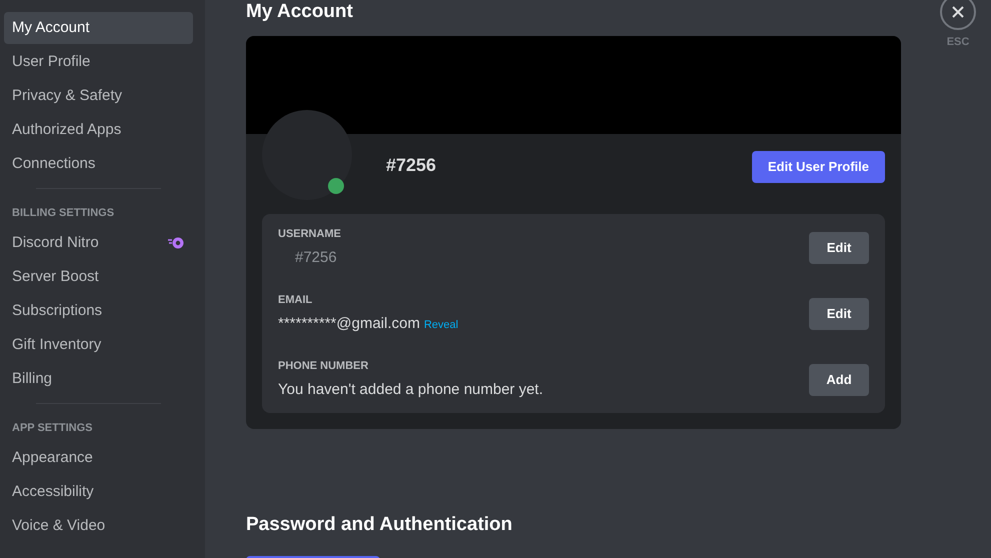  Describe the element at coordinates (52, 428) in the screenshot. I see `section-heading: APP SETTINGS` at that location.